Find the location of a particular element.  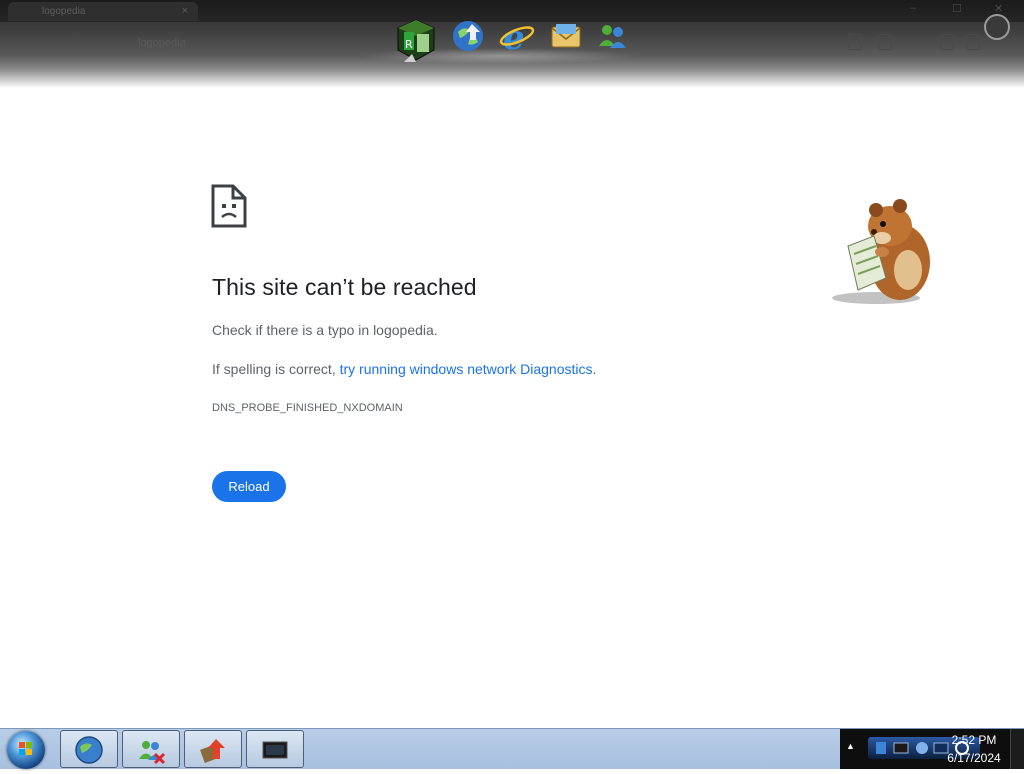

windows-logo-icon is located at coordinates (25, 748).